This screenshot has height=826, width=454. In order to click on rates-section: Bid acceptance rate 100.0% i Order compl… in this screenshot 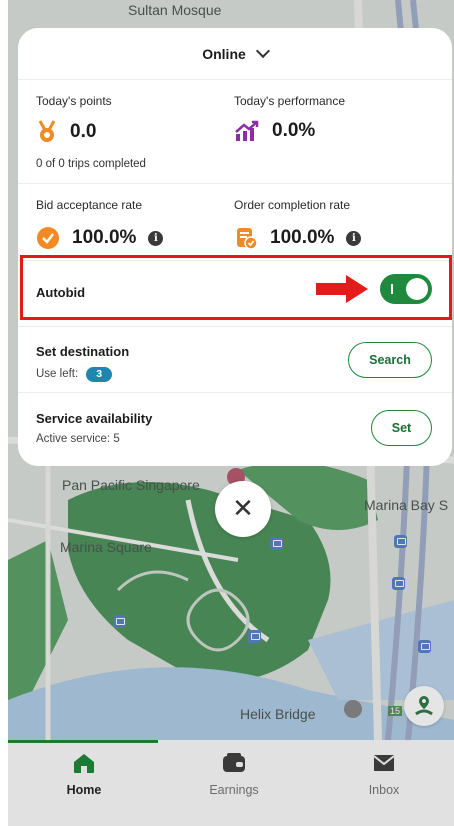, I will do `click(235, 222)`.